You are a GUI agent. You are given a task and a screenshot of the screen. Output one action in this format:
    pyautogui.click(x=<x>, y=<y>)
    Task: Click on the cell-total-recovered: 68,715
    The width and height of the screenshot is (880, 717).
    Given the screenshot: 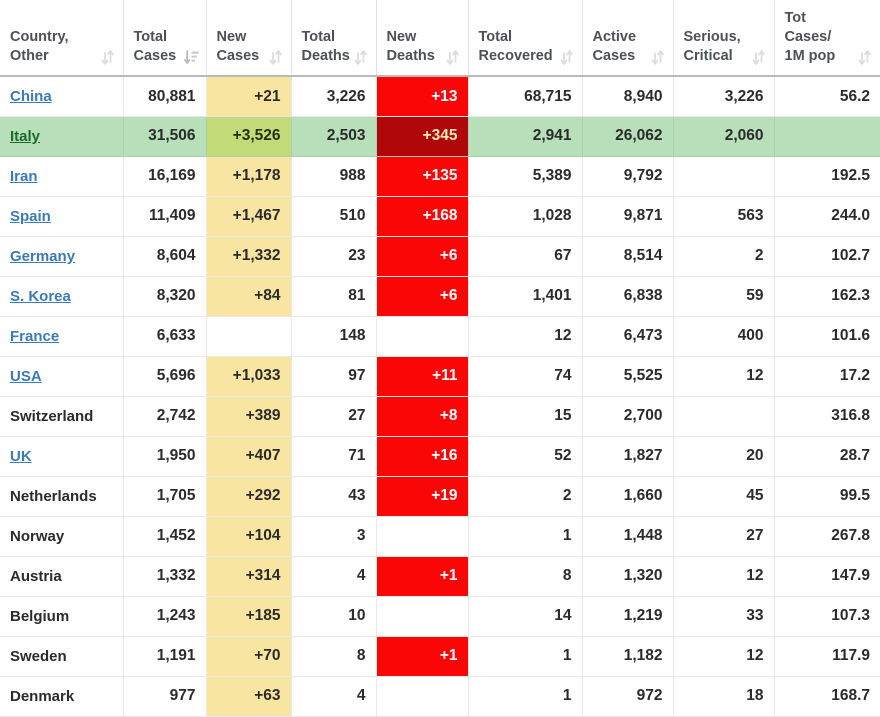 What is the action you would take?
    pyautogui.click(x=525, y=96)
    